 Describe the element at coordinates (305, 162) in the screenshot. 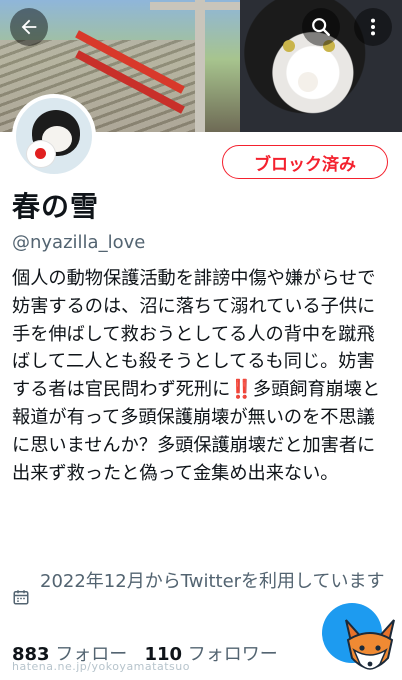

I see `blocked-button: ブロック済み` at that location.